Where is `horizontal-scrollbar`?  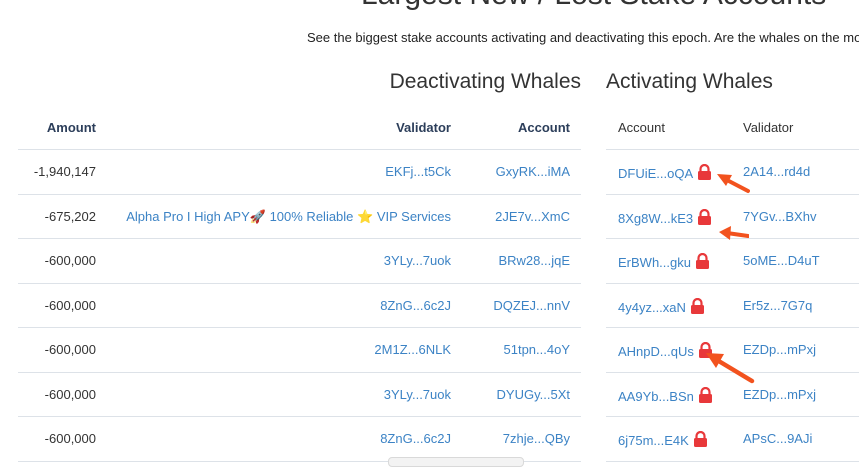 horizontal-scrollbar is located at coordinates (456, 462).